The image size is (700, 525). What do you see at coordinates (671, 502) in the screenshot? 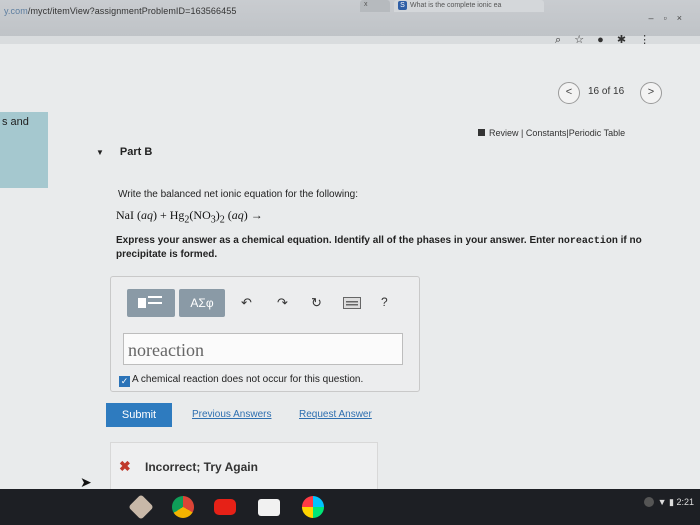
I see `battery-icon: ▮` at bounding box center [671, 502].